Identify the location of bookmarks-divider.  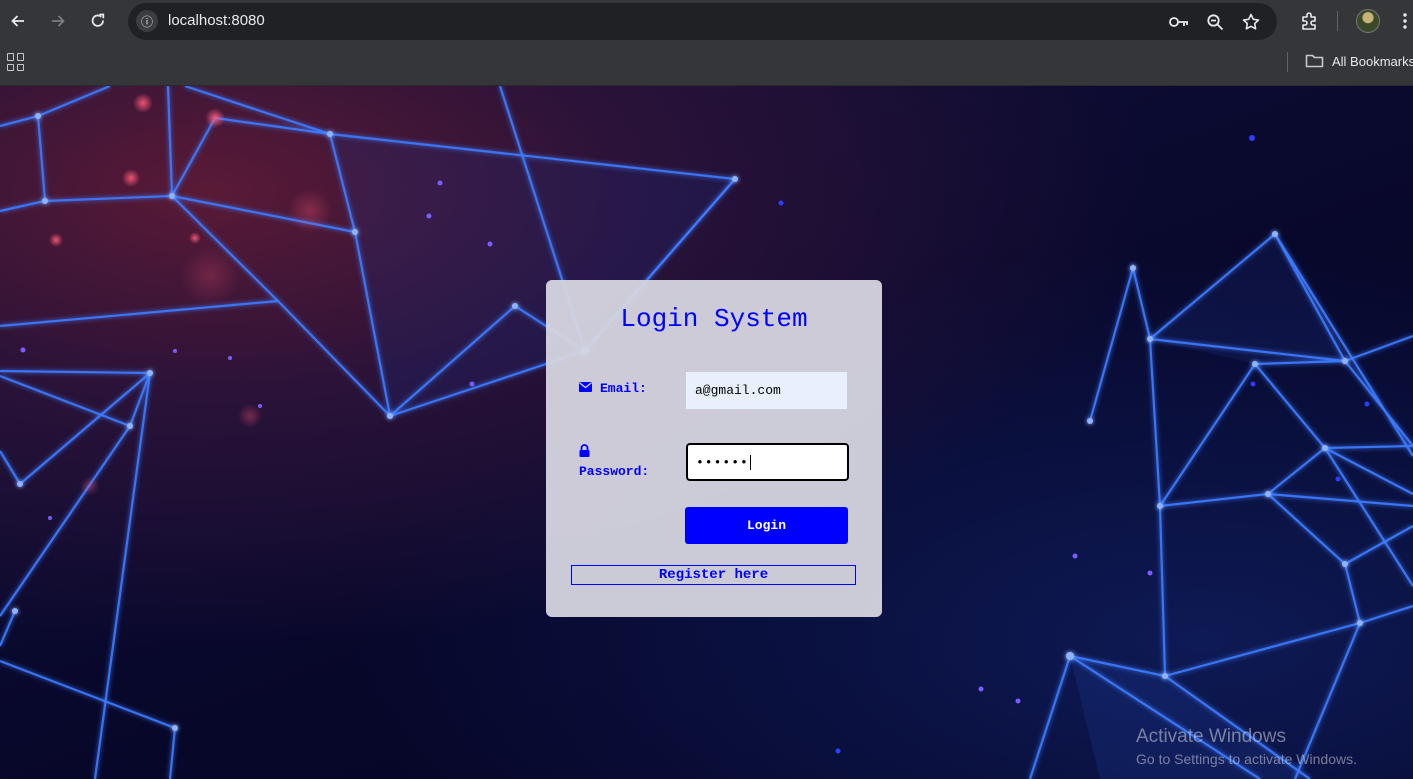
(1287, 62).